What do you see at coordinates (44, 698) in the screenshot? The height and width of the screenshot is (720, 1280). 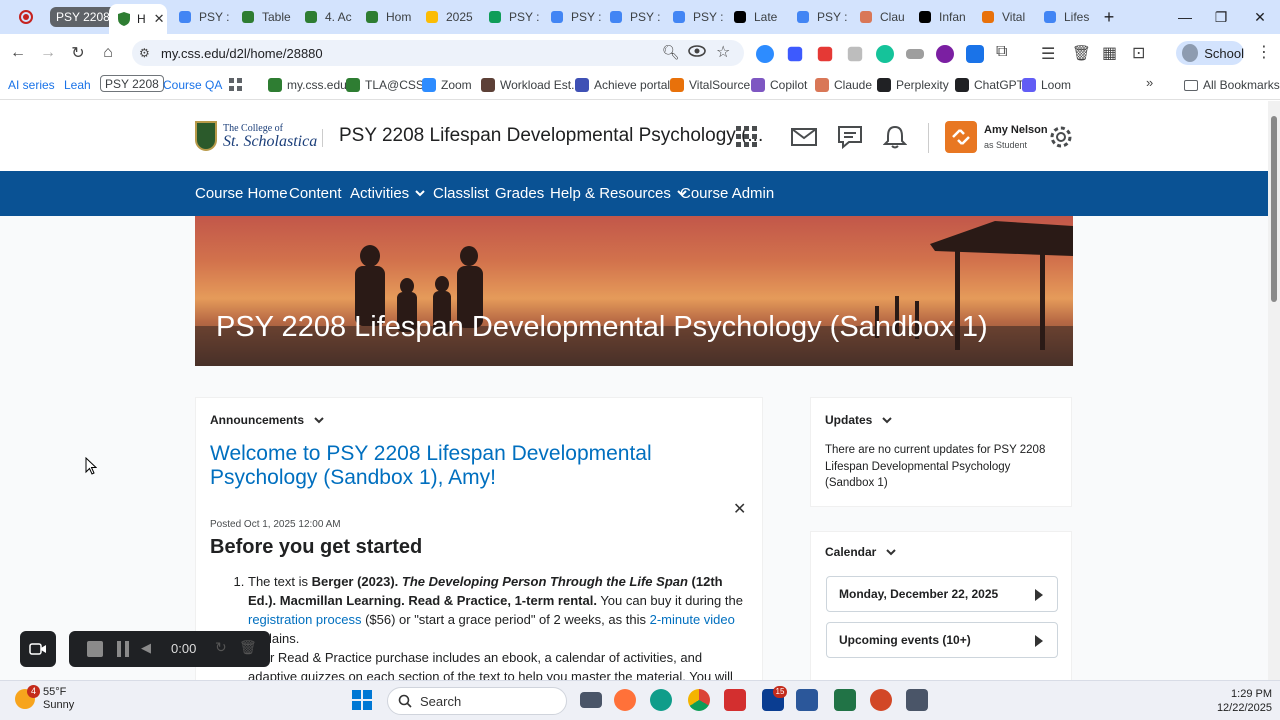 I see `weather-widget: 4 55°F Sunny` at bounding box center [44, 698].